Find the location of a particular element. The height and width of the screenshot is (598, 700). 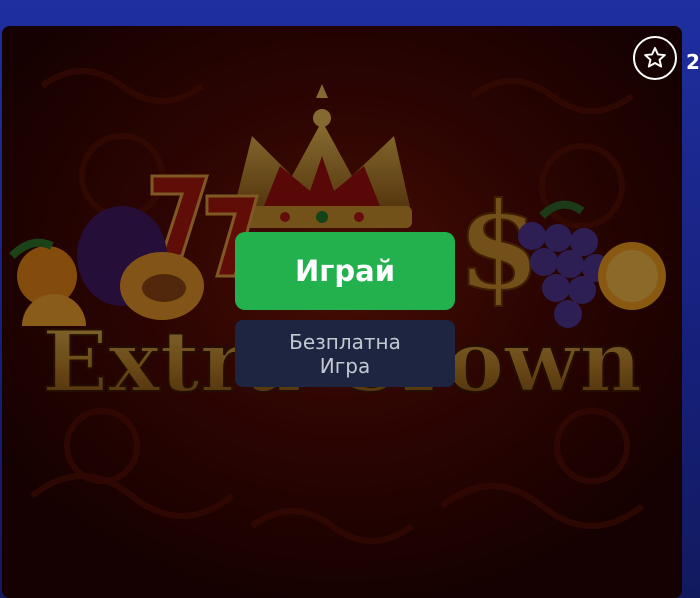

free-play-button: Безплатна Игра is located at coordinates (345, 353).